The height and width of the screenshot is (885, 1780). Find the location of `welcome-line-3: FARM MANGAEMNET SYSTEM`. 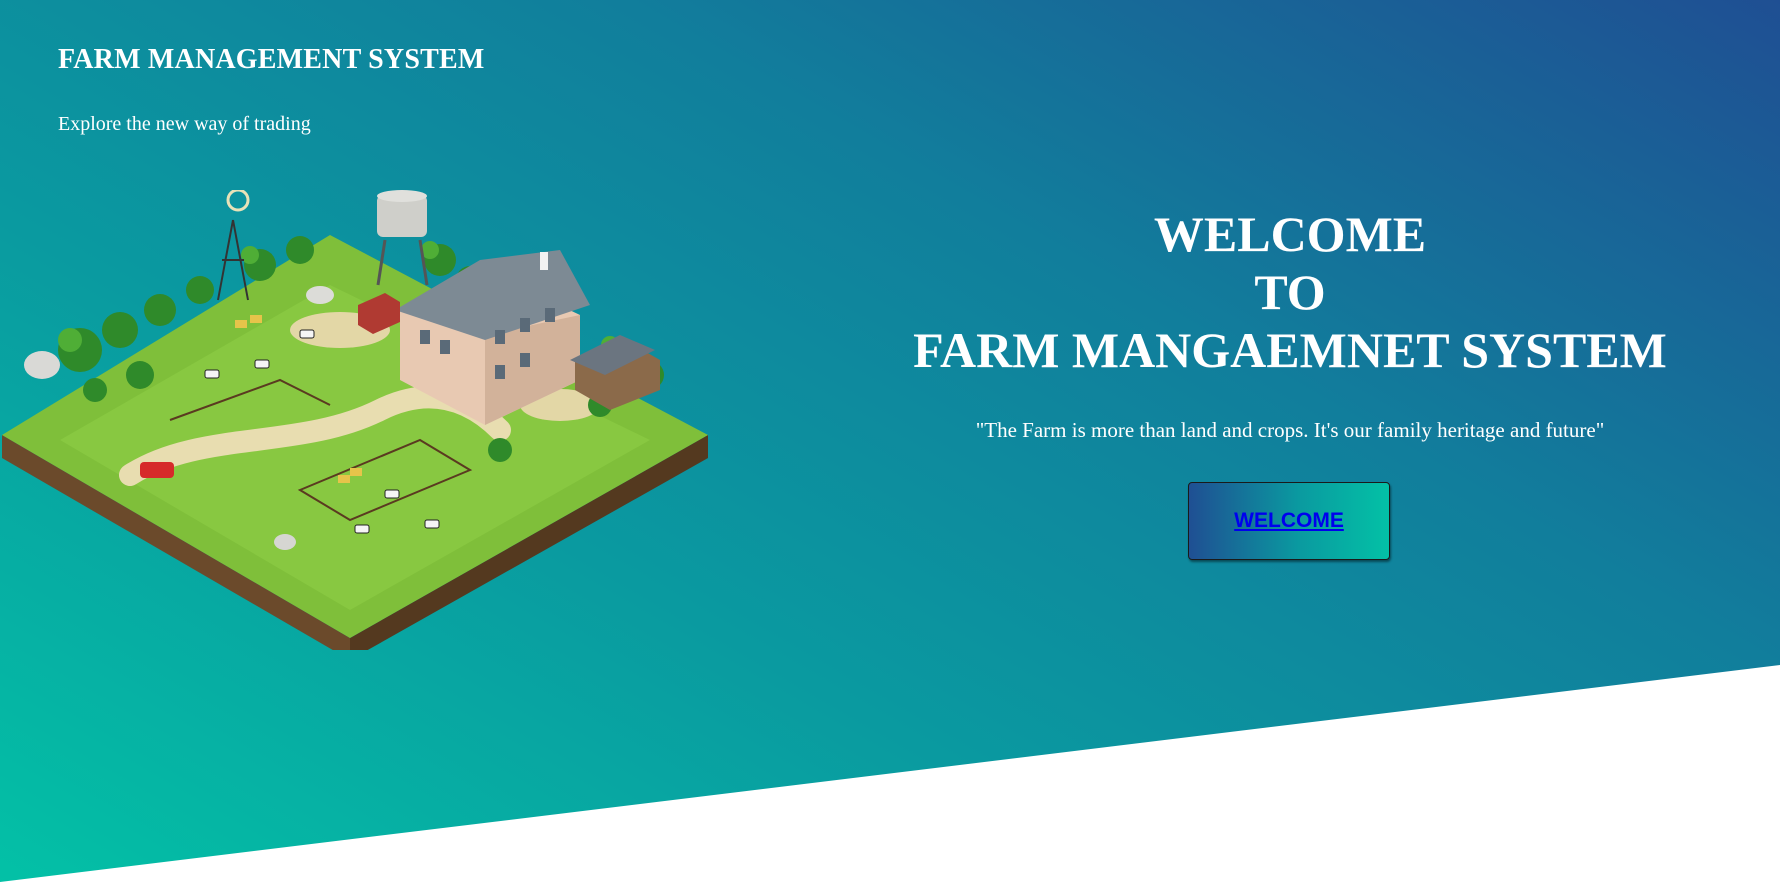

welcome-line-3: FARM MANGAEMNET SYSTEM is located at coordinates (1290, 350).